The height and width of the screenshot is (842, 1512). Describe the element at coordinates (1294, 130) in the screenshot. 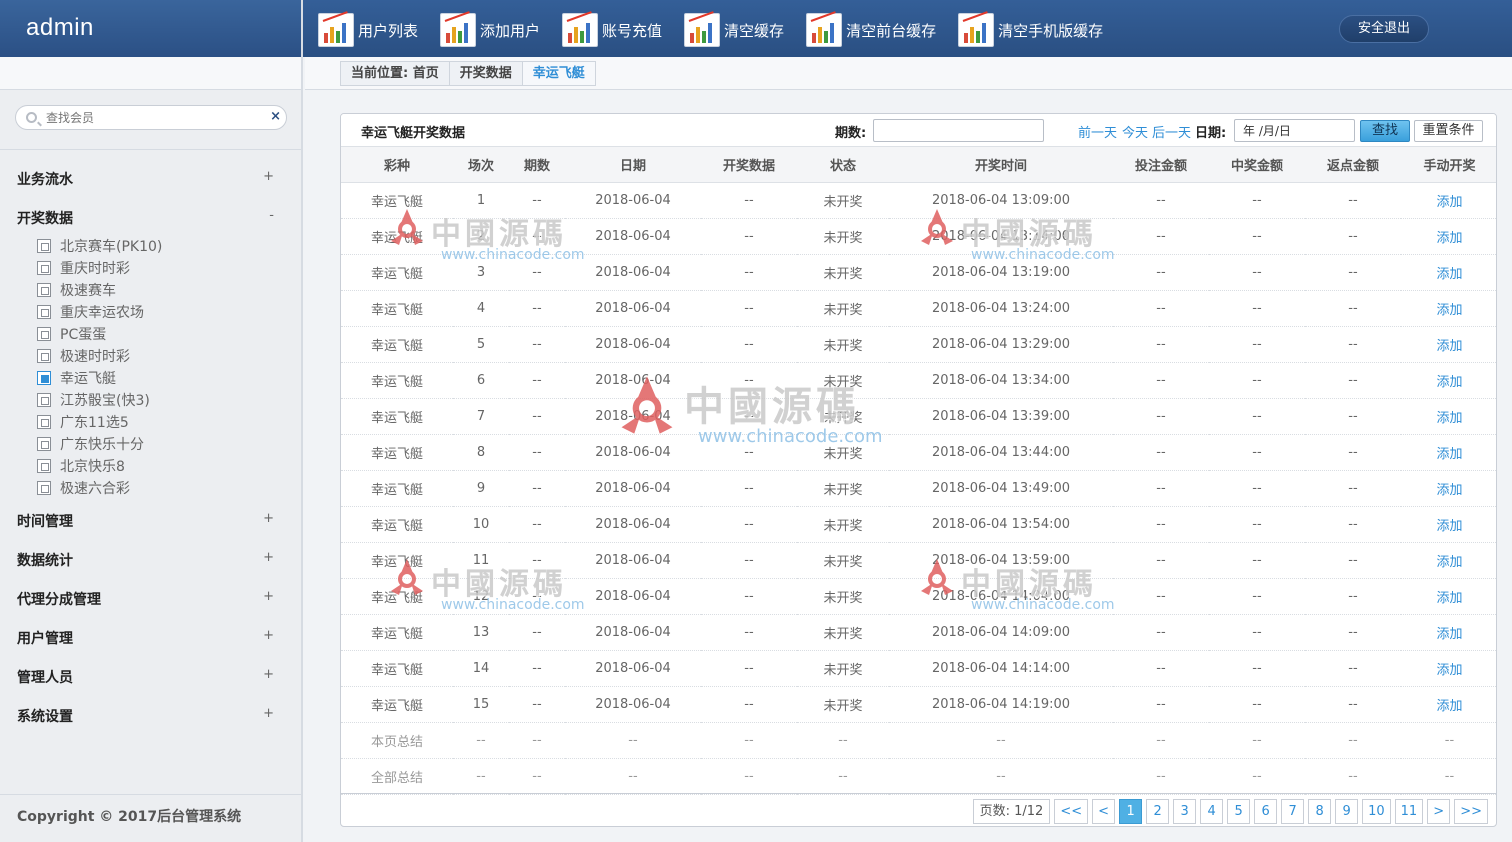

I see `date-input` at that location.